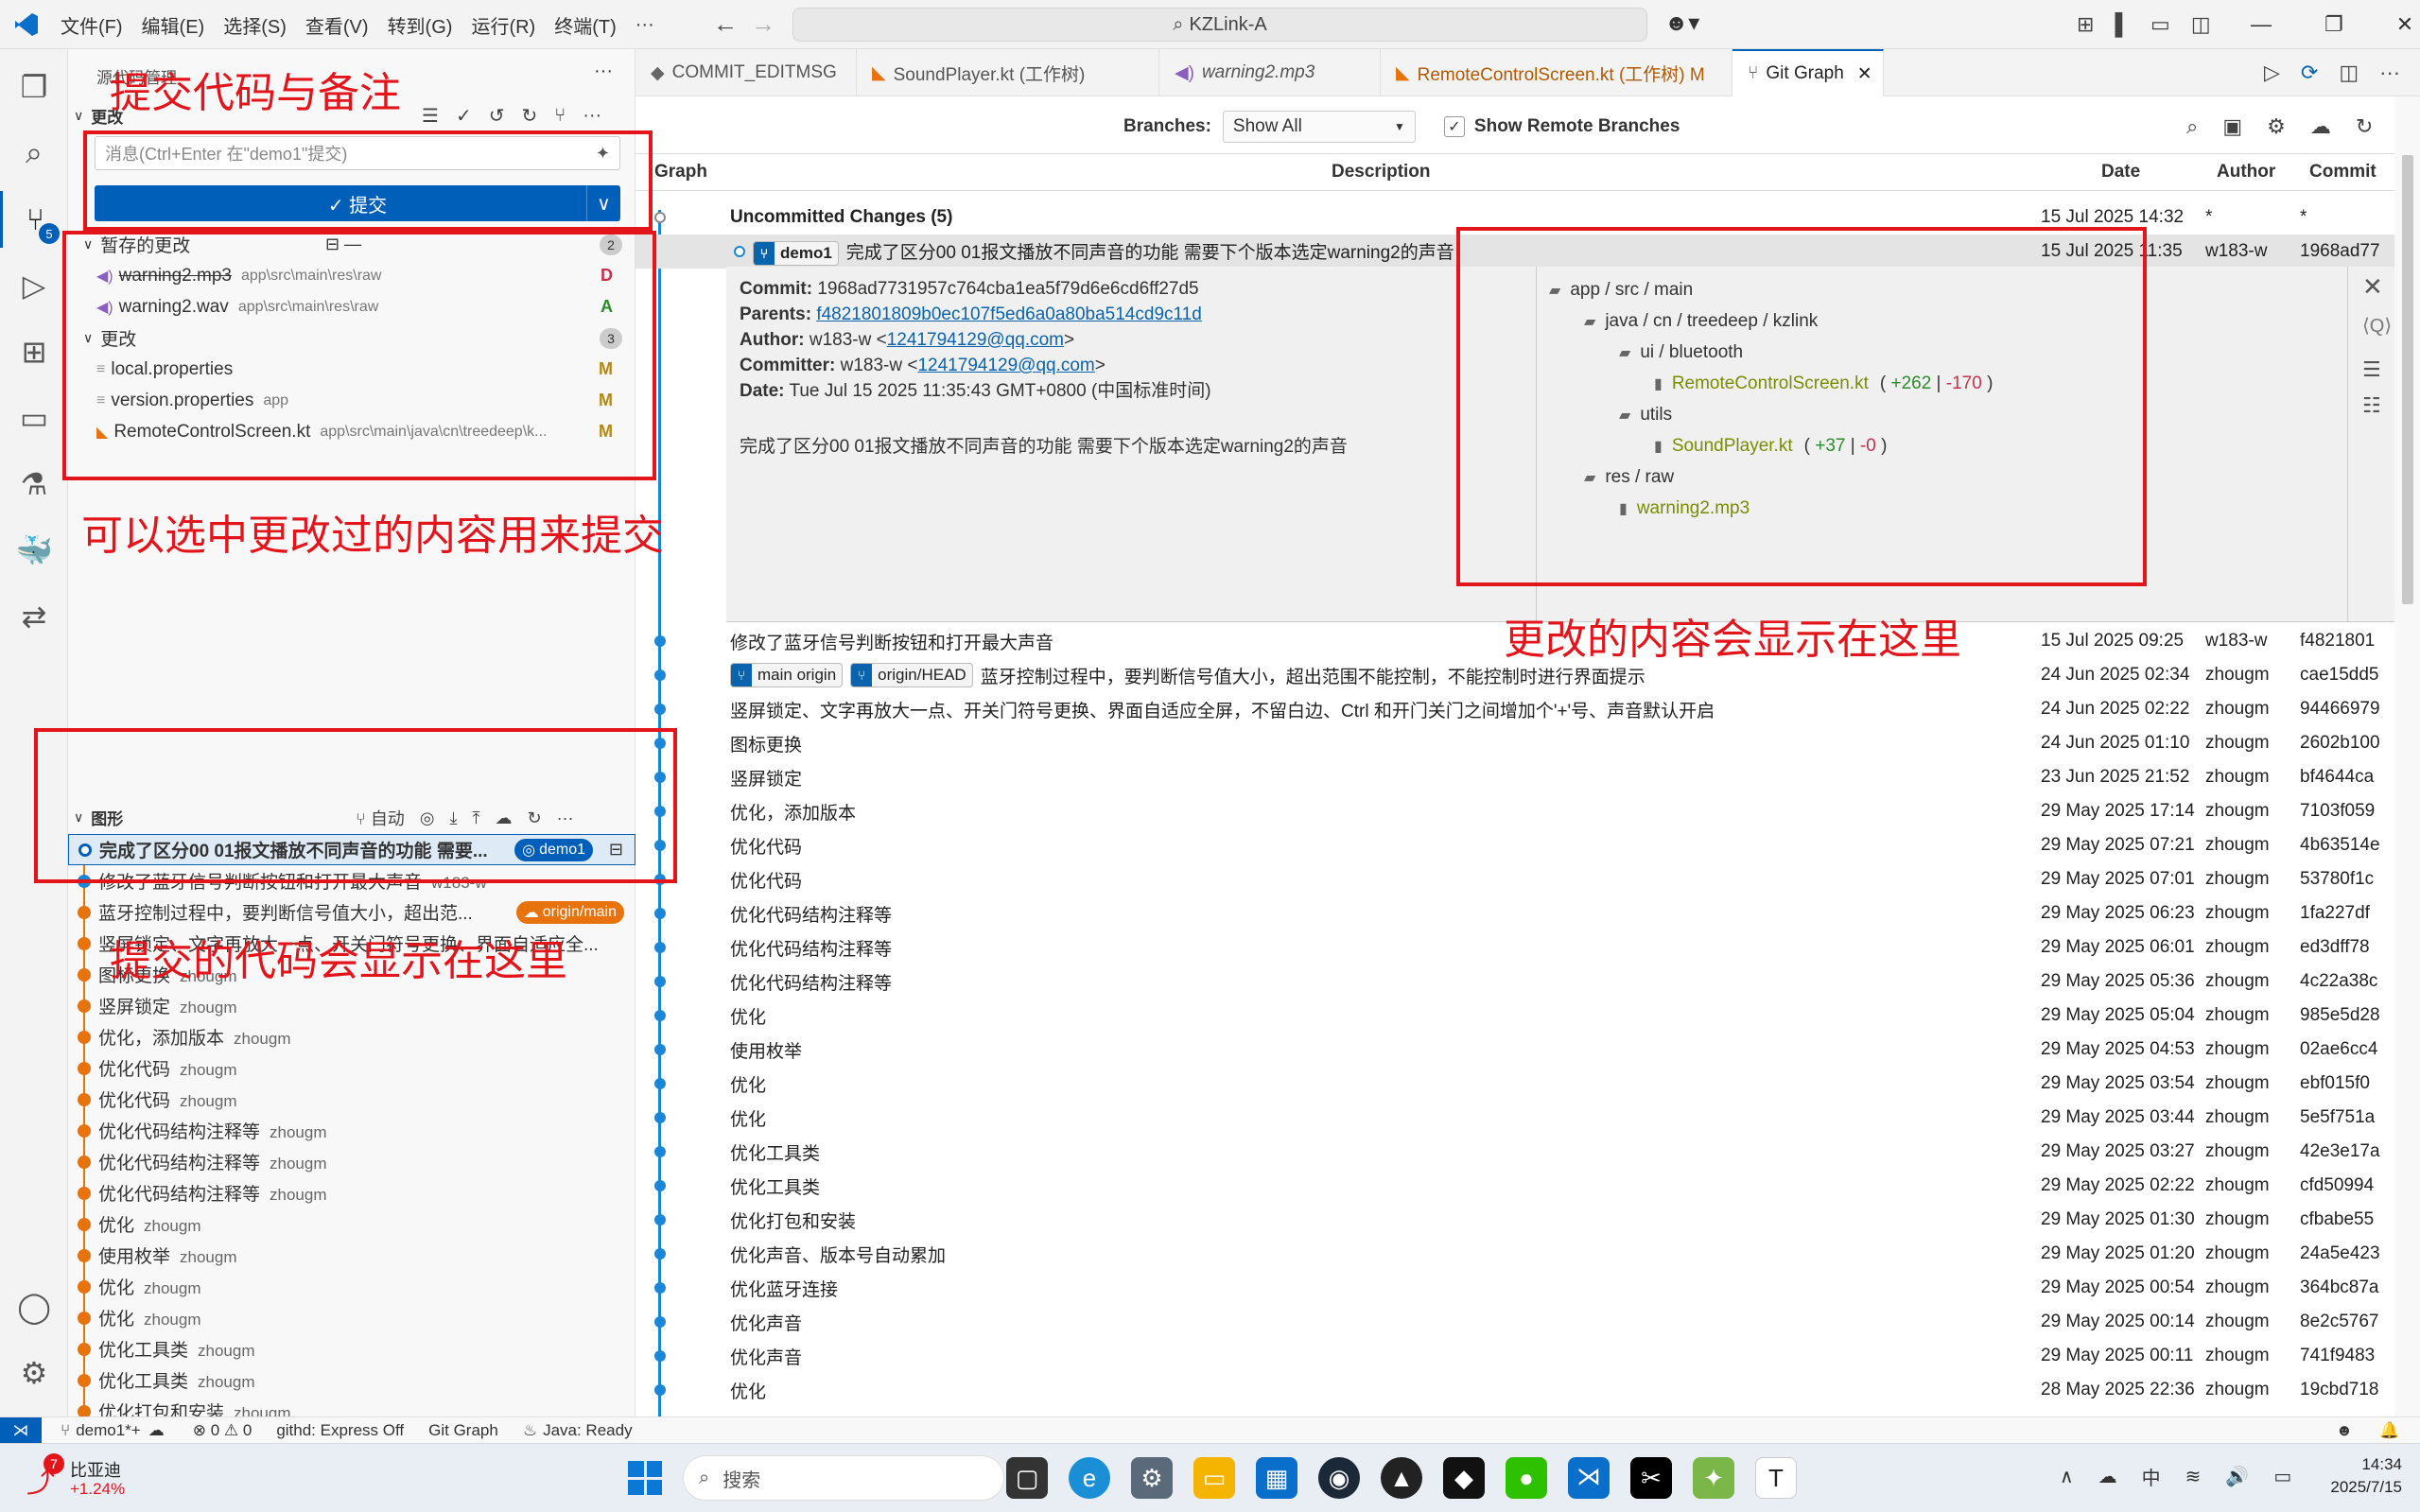  What do you see at coordinates (1009, 314) in the screenshot?
I see `parent-hash-link: f4821801809b0ec107f5ed6a0a80ba514cd9c11d` at bounding box center [1009, 314].